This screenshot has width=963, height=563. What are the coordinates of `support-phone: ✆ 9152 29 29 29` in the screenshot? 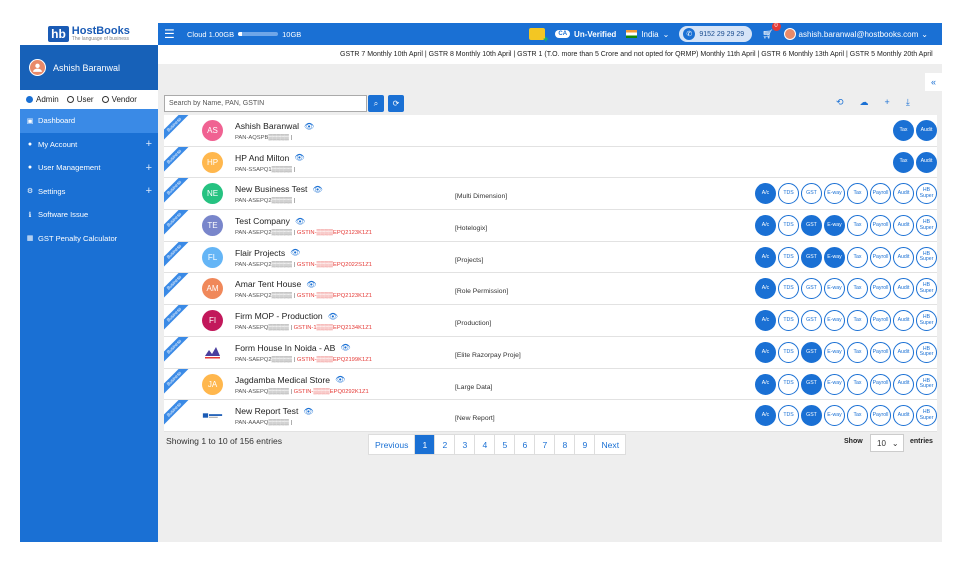 It's located at (716, 34).